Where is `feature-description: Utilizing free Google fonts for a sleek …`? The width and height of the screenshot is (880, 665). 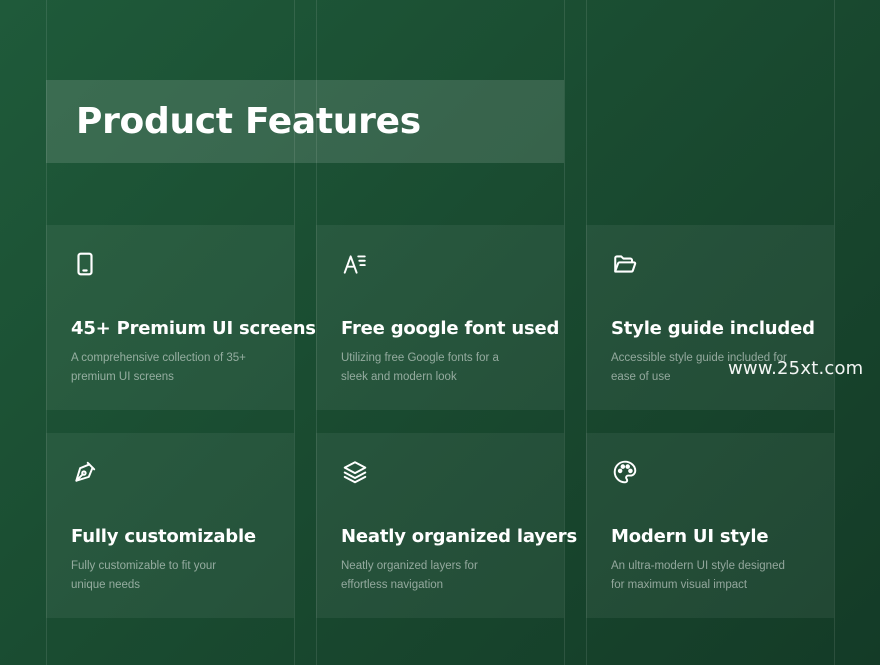
feature-description: Utilizing free Google fonts for a sleek … is located at coordinates (420, 367).